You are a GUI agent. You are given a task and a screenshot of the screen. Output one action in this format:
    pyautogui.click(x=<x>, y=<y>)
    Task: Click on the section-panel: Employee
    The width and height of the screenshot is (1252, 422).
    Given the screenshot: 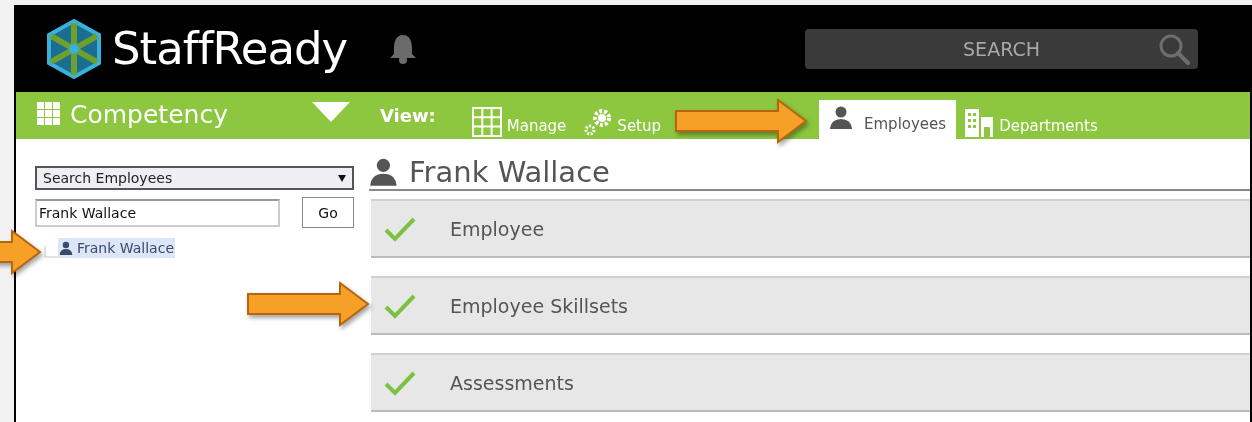 What is the action you would take?
    pyautogui.click(x=810, y=228)
    